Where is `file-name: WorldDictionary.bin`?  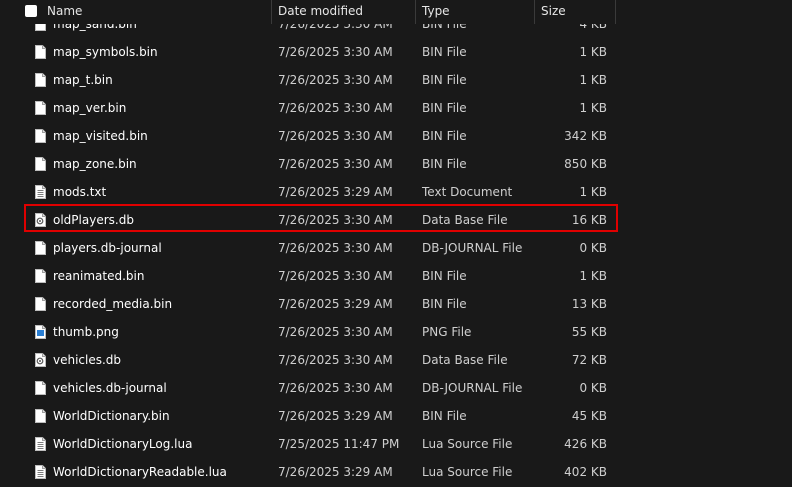 file-name: WorldDictionary.bin is located at coordinates (111, 416).